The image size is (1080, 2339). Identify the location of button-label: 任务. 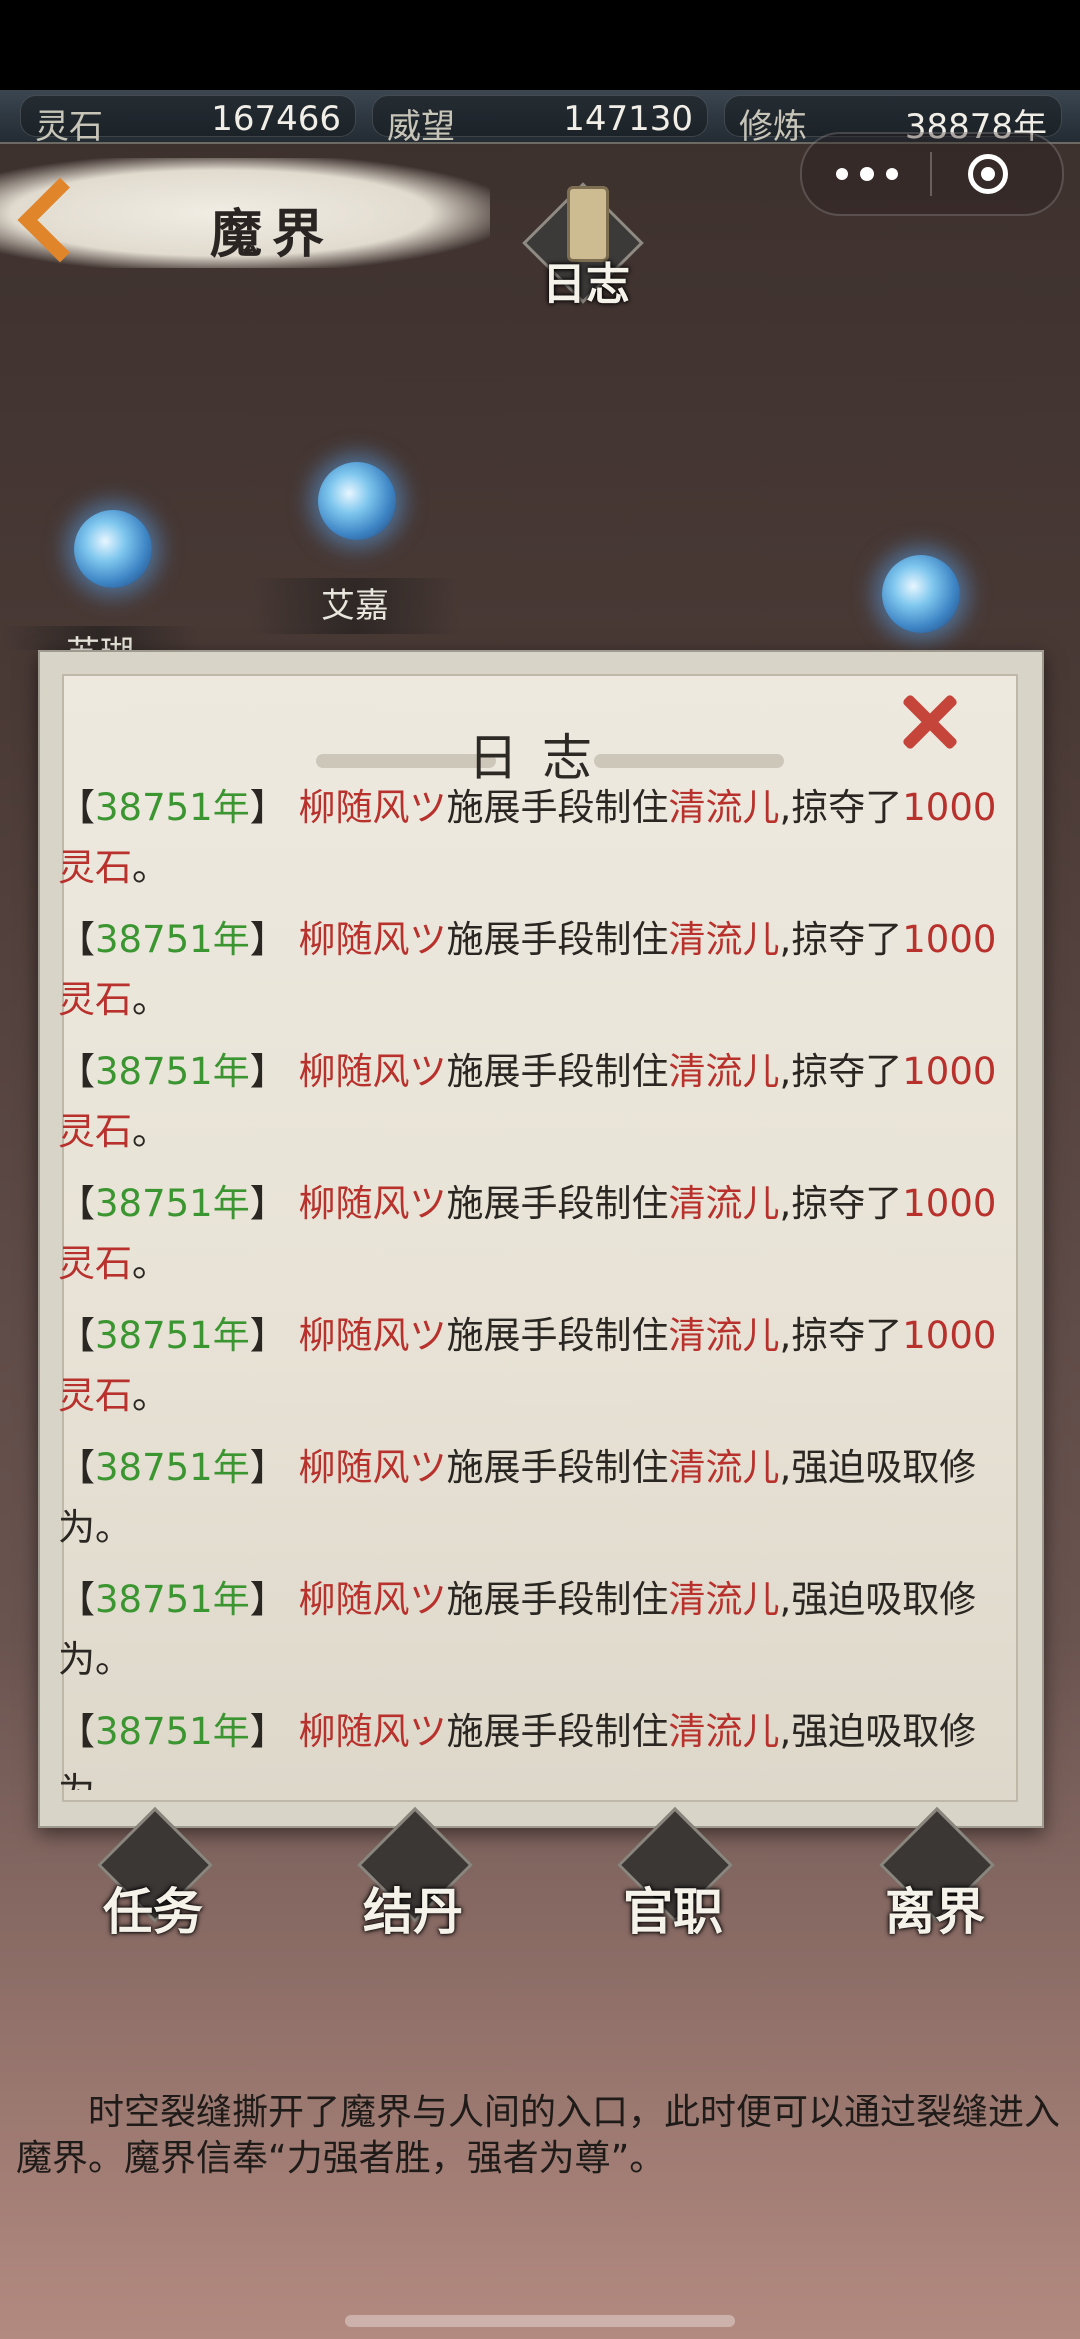
(153, 1911).